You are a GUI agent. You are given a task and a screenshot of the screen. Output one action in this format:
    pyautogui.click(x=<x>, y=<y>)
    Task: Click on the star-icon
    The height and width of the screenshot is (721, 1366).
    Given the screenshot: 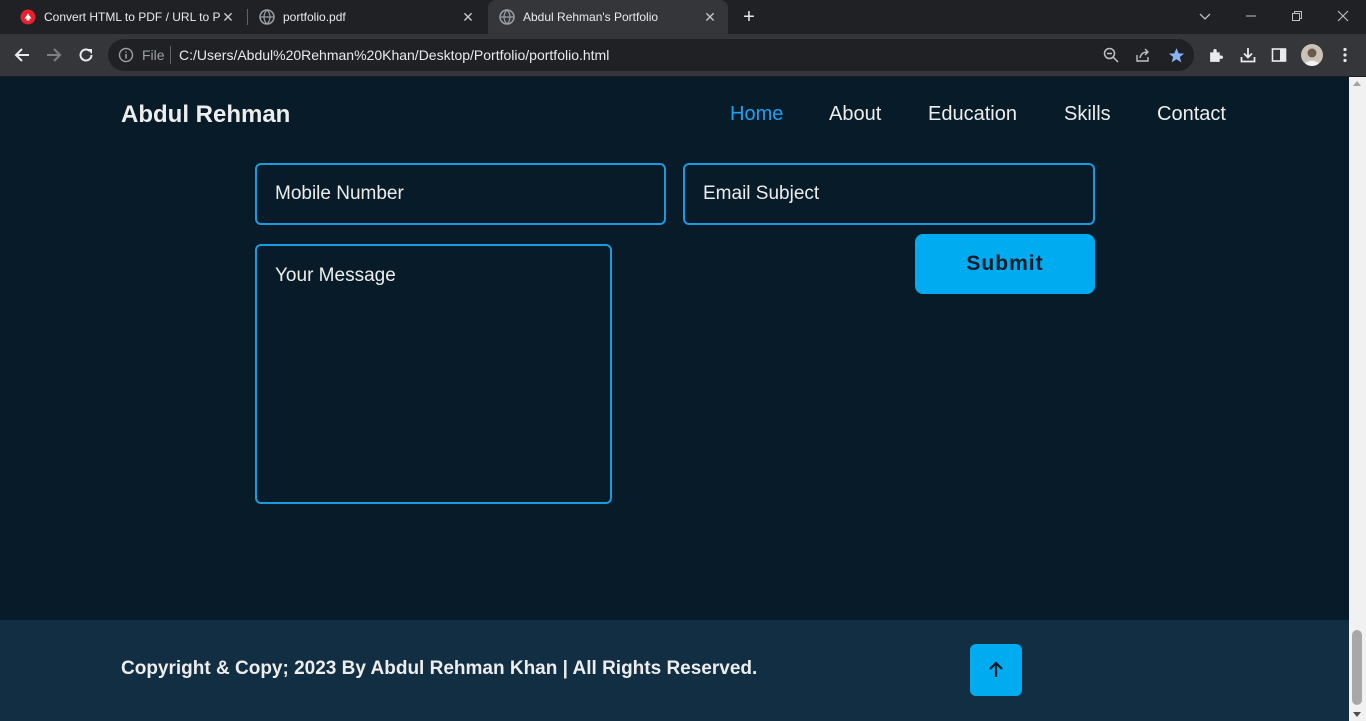 What is the action you would take?
    pyautogui.click(x=1176, y=54)
    